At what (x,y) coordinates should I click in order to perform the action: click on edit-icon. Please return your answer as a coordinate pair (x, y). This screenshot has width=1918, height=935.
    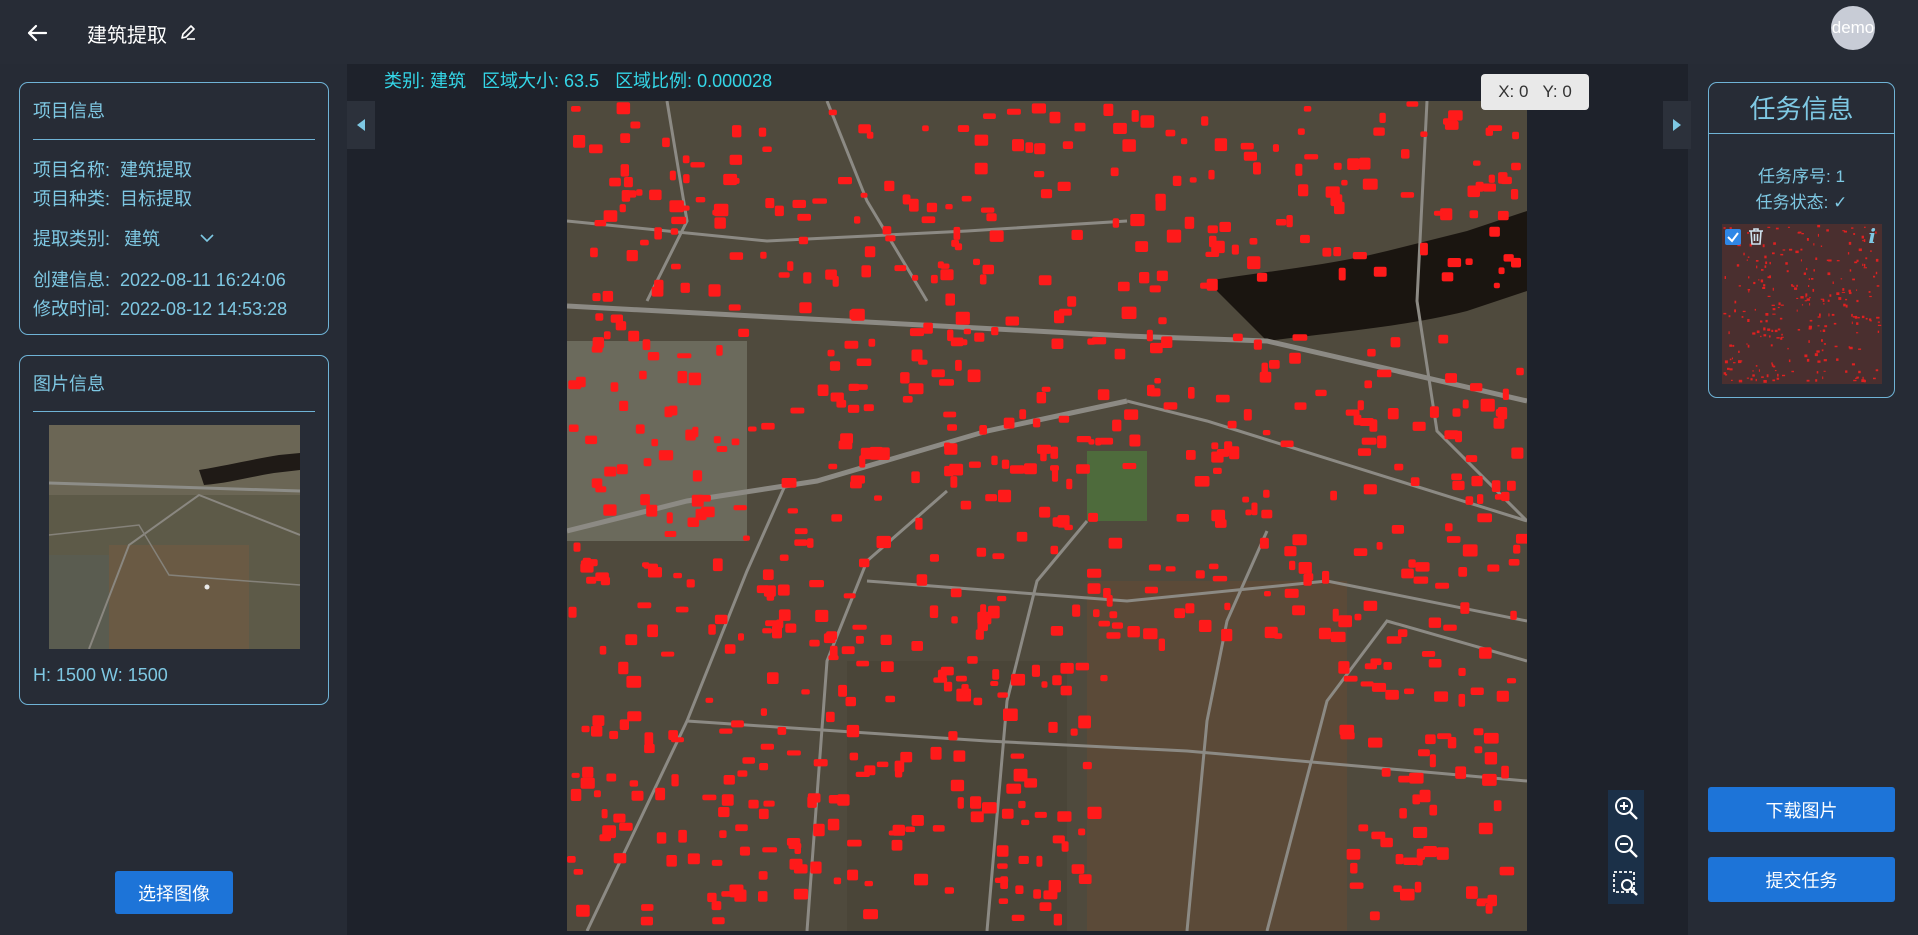
    Looking at the image, I should click on (188, 32).